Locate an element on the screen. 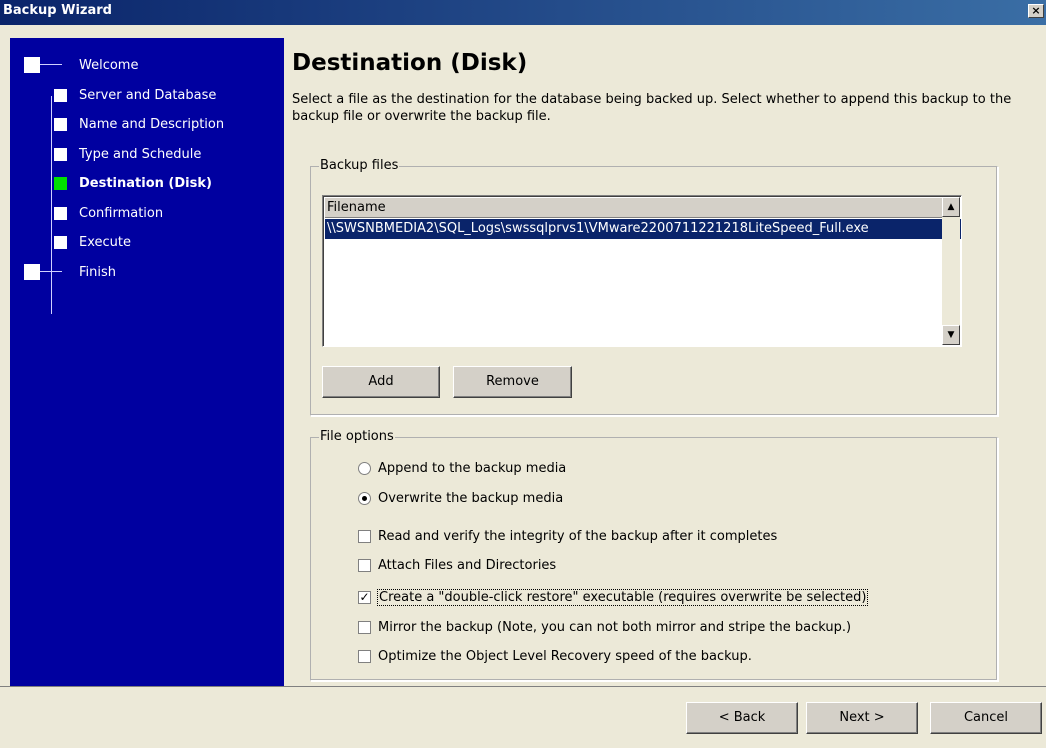 This screenshot has width=1046, height=748. step-name-and-description: Name and Description is located at coordinates (147, 126).